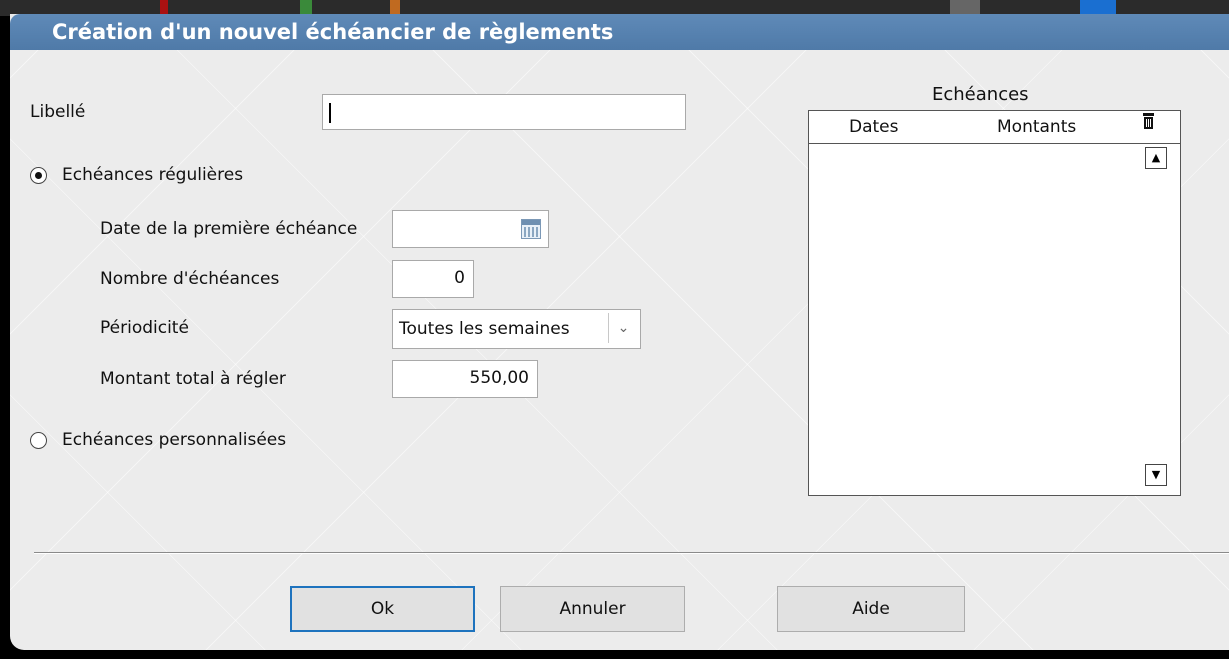  I want to click on first-date-input, so click(470, 229).